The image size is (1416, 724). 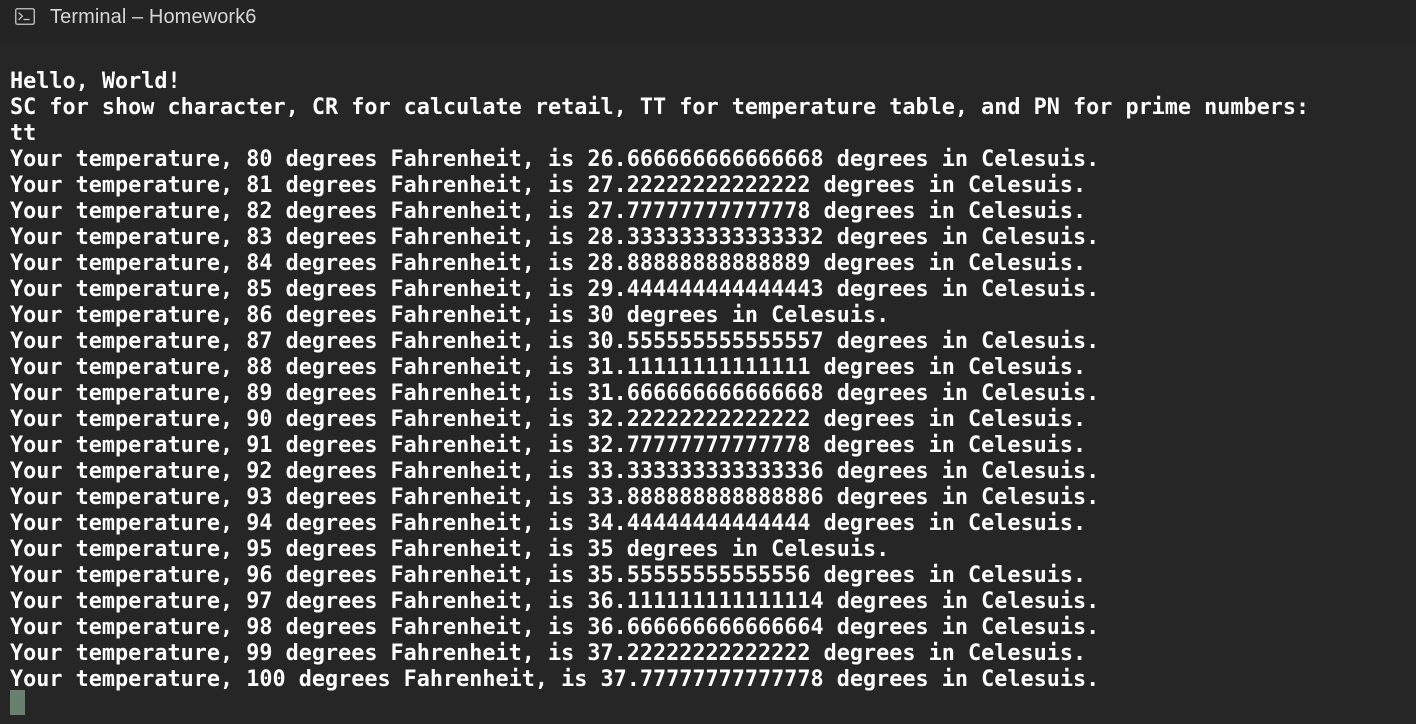 What do you see at coordinates (25, 16) in the screenshot?
I see `terminal-icon` at bounding box center [25, 16].